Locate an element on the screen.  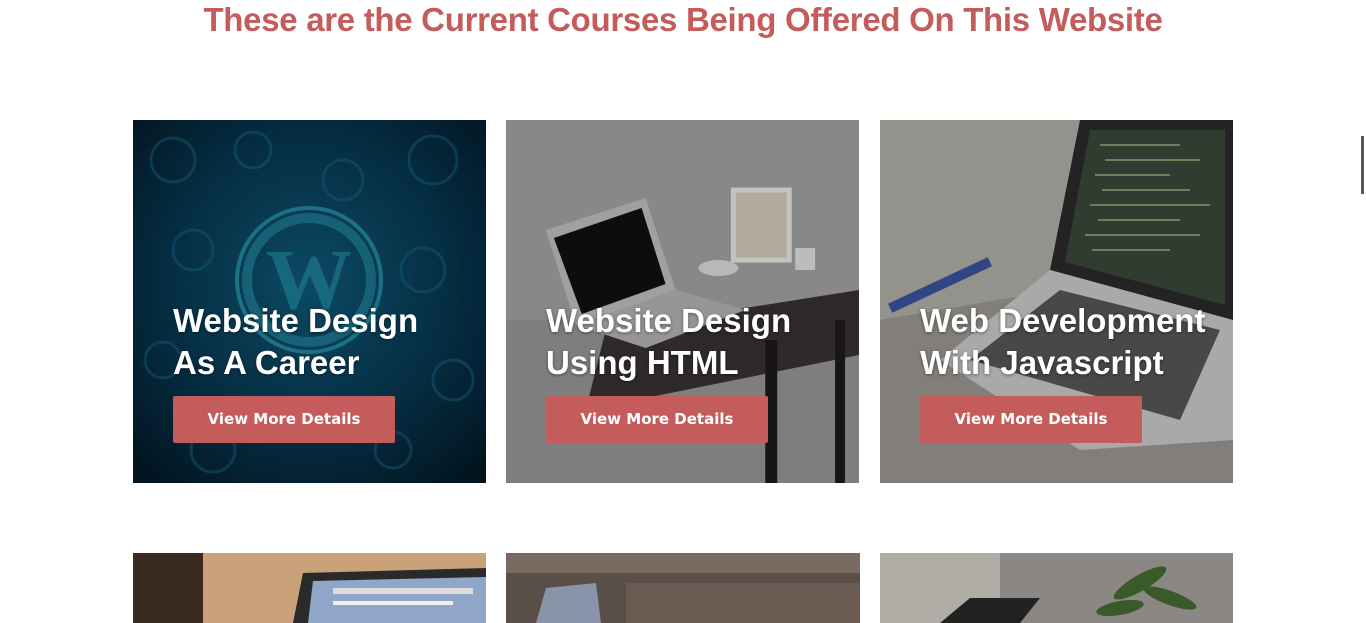
course-title: Website Design As A Career is located at coordinates (296, 341).